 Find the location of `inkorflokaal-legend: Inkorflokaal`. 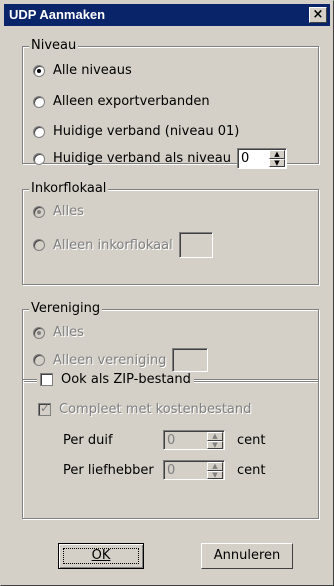

inkorflokaal-legend: Inkorflokaal is located at coordinates (69, 189).